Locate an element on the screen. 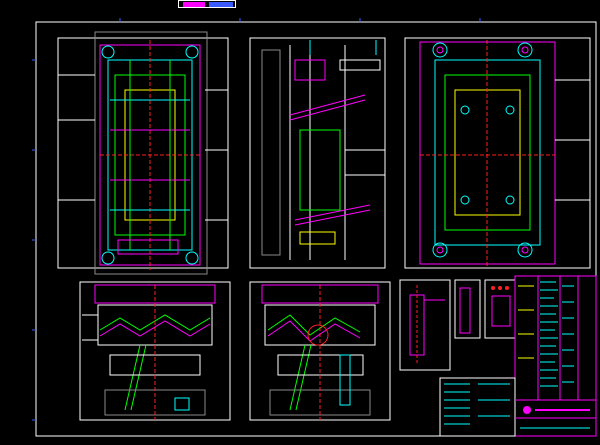  title-block is located at coordinates (518, 356).